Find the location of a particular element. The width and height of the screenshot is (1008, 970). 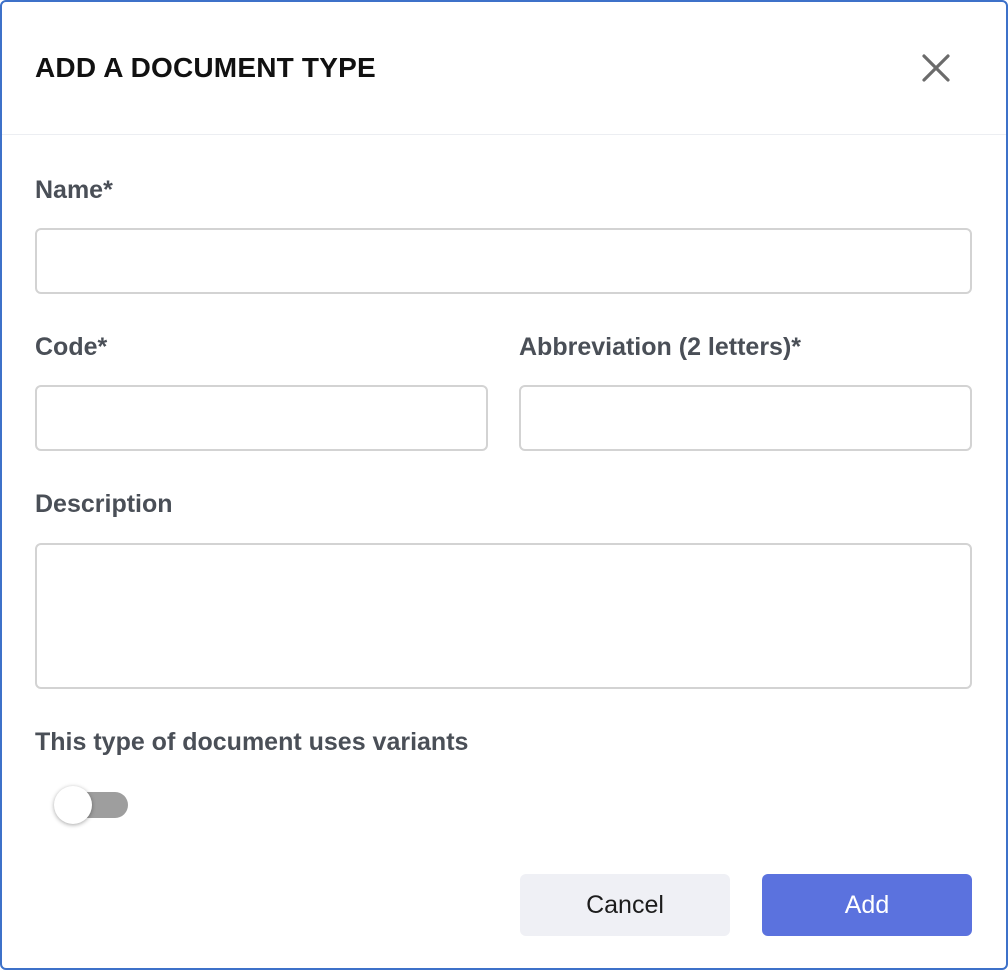

cancel-button: Cancel is located at coordinates (625, 905).